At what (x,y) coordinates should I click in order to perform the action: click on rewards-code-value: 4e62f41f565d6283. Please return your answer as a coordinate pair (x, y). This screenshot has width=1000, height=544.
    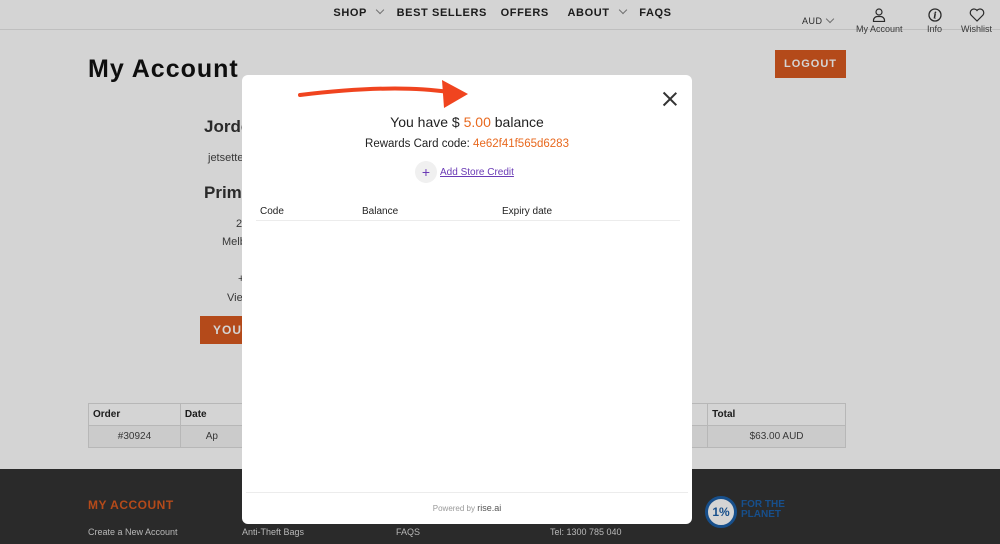
    Looking at the image, I should click on (521, 144).